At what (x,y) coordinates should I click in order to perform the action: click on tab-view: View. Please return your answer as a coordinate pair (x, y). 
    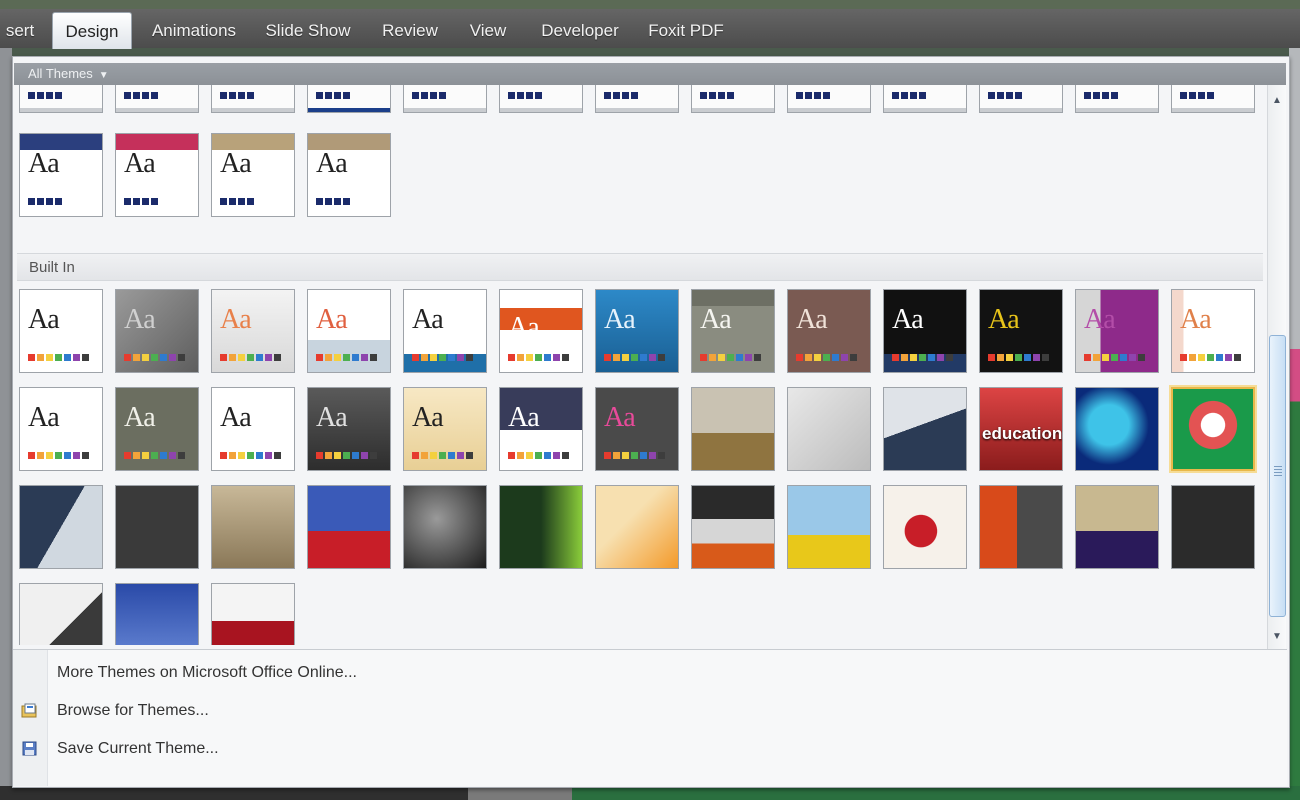
    Looking at the image, I should click on (488, 30).